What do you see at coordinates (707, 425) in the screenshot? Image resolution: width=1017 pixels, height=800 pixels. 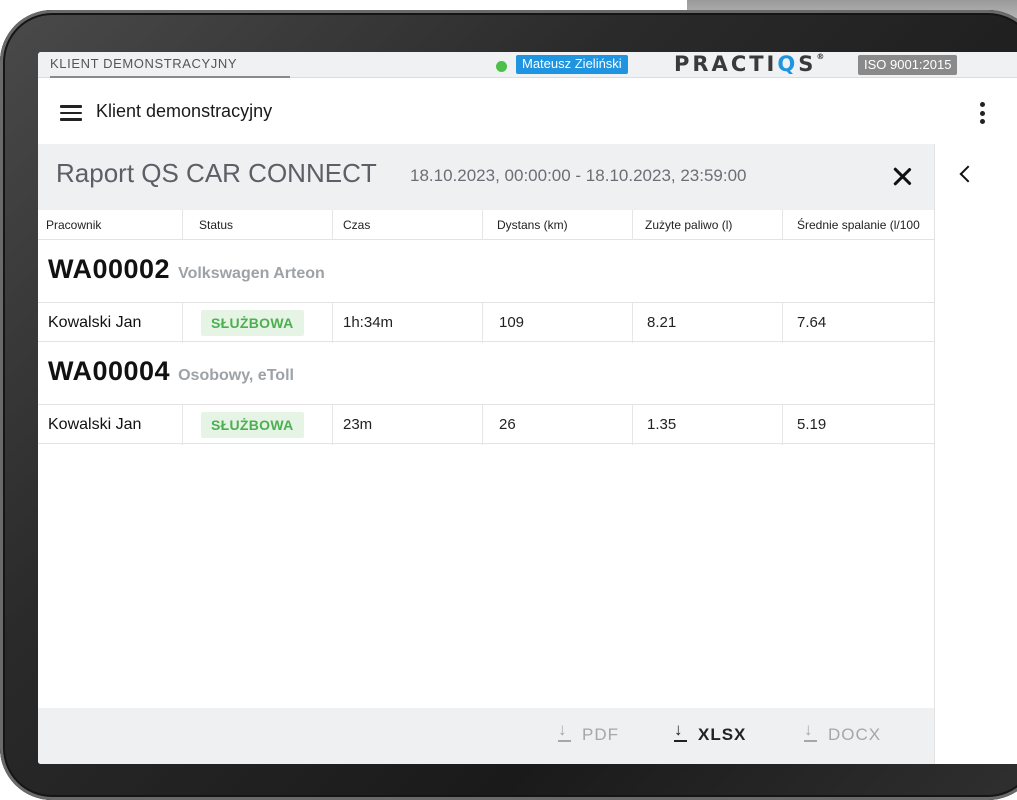 I see `fuel-cell: 1.35` at bounding box center [707, 425].